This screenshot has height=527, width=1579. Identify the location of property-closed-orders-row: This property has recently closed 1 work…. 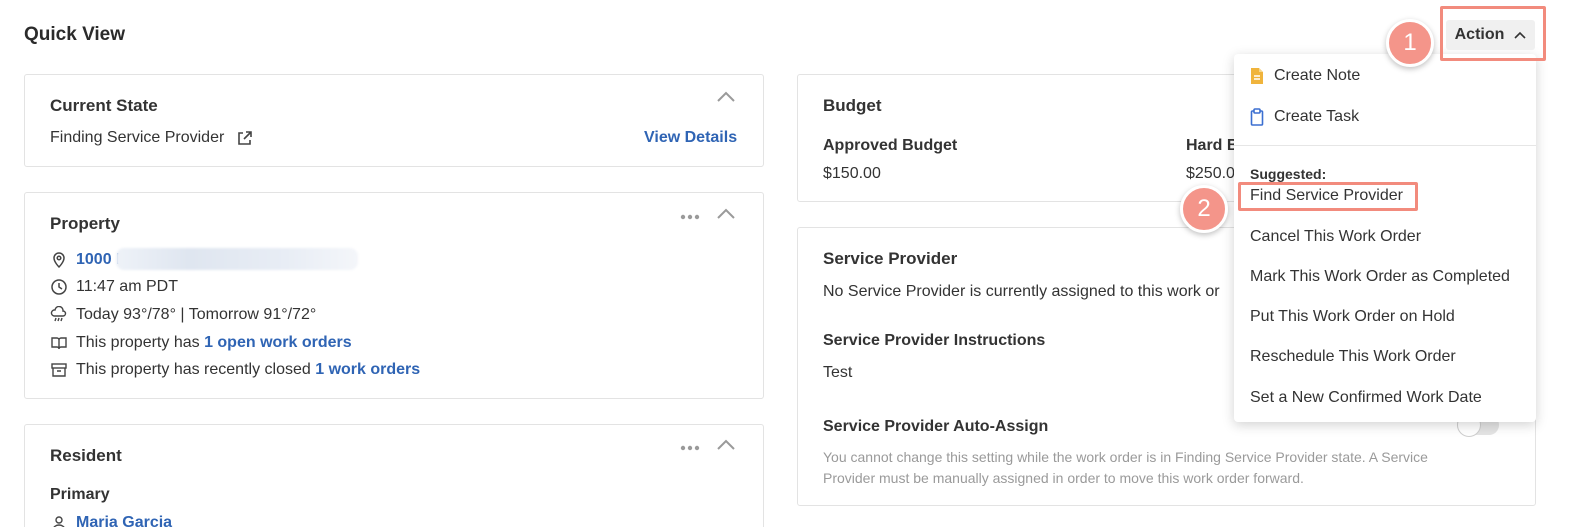
(235, 370).